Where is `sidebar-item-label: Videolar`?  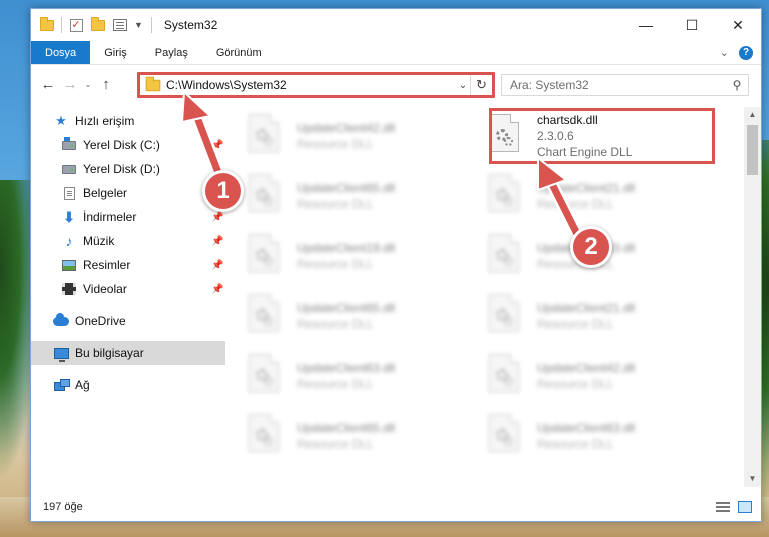
sidebar-item-label: Videolar is located at coordinates (105, 289).